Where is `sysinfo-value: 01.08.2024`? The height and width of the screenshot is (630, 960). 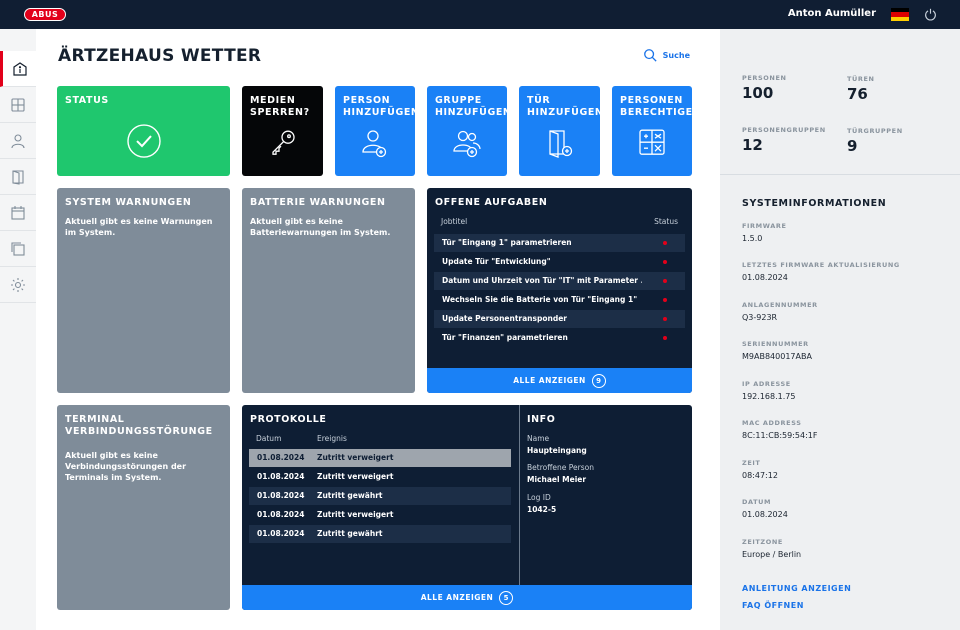 sysinfo-value: 01.08.2024 is located at coordinates (765, 277).